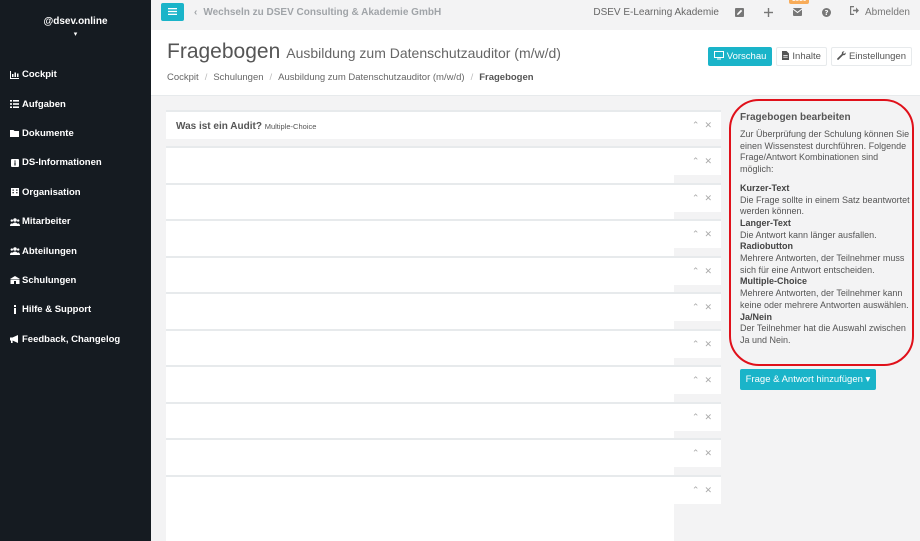 This screenshot has height=541, width=920. I want to click on user-menu: @dsev.online ▾, so click(75, 30).